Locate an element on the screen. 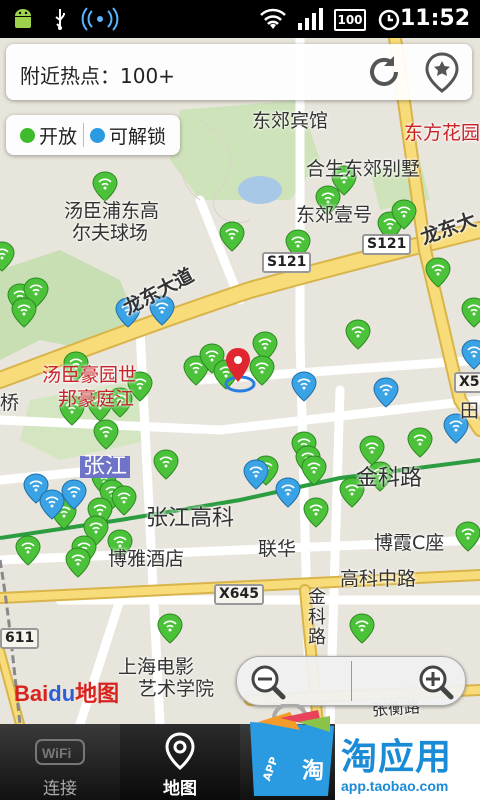  road-shield: X645 is located at coordinates (239, 594).